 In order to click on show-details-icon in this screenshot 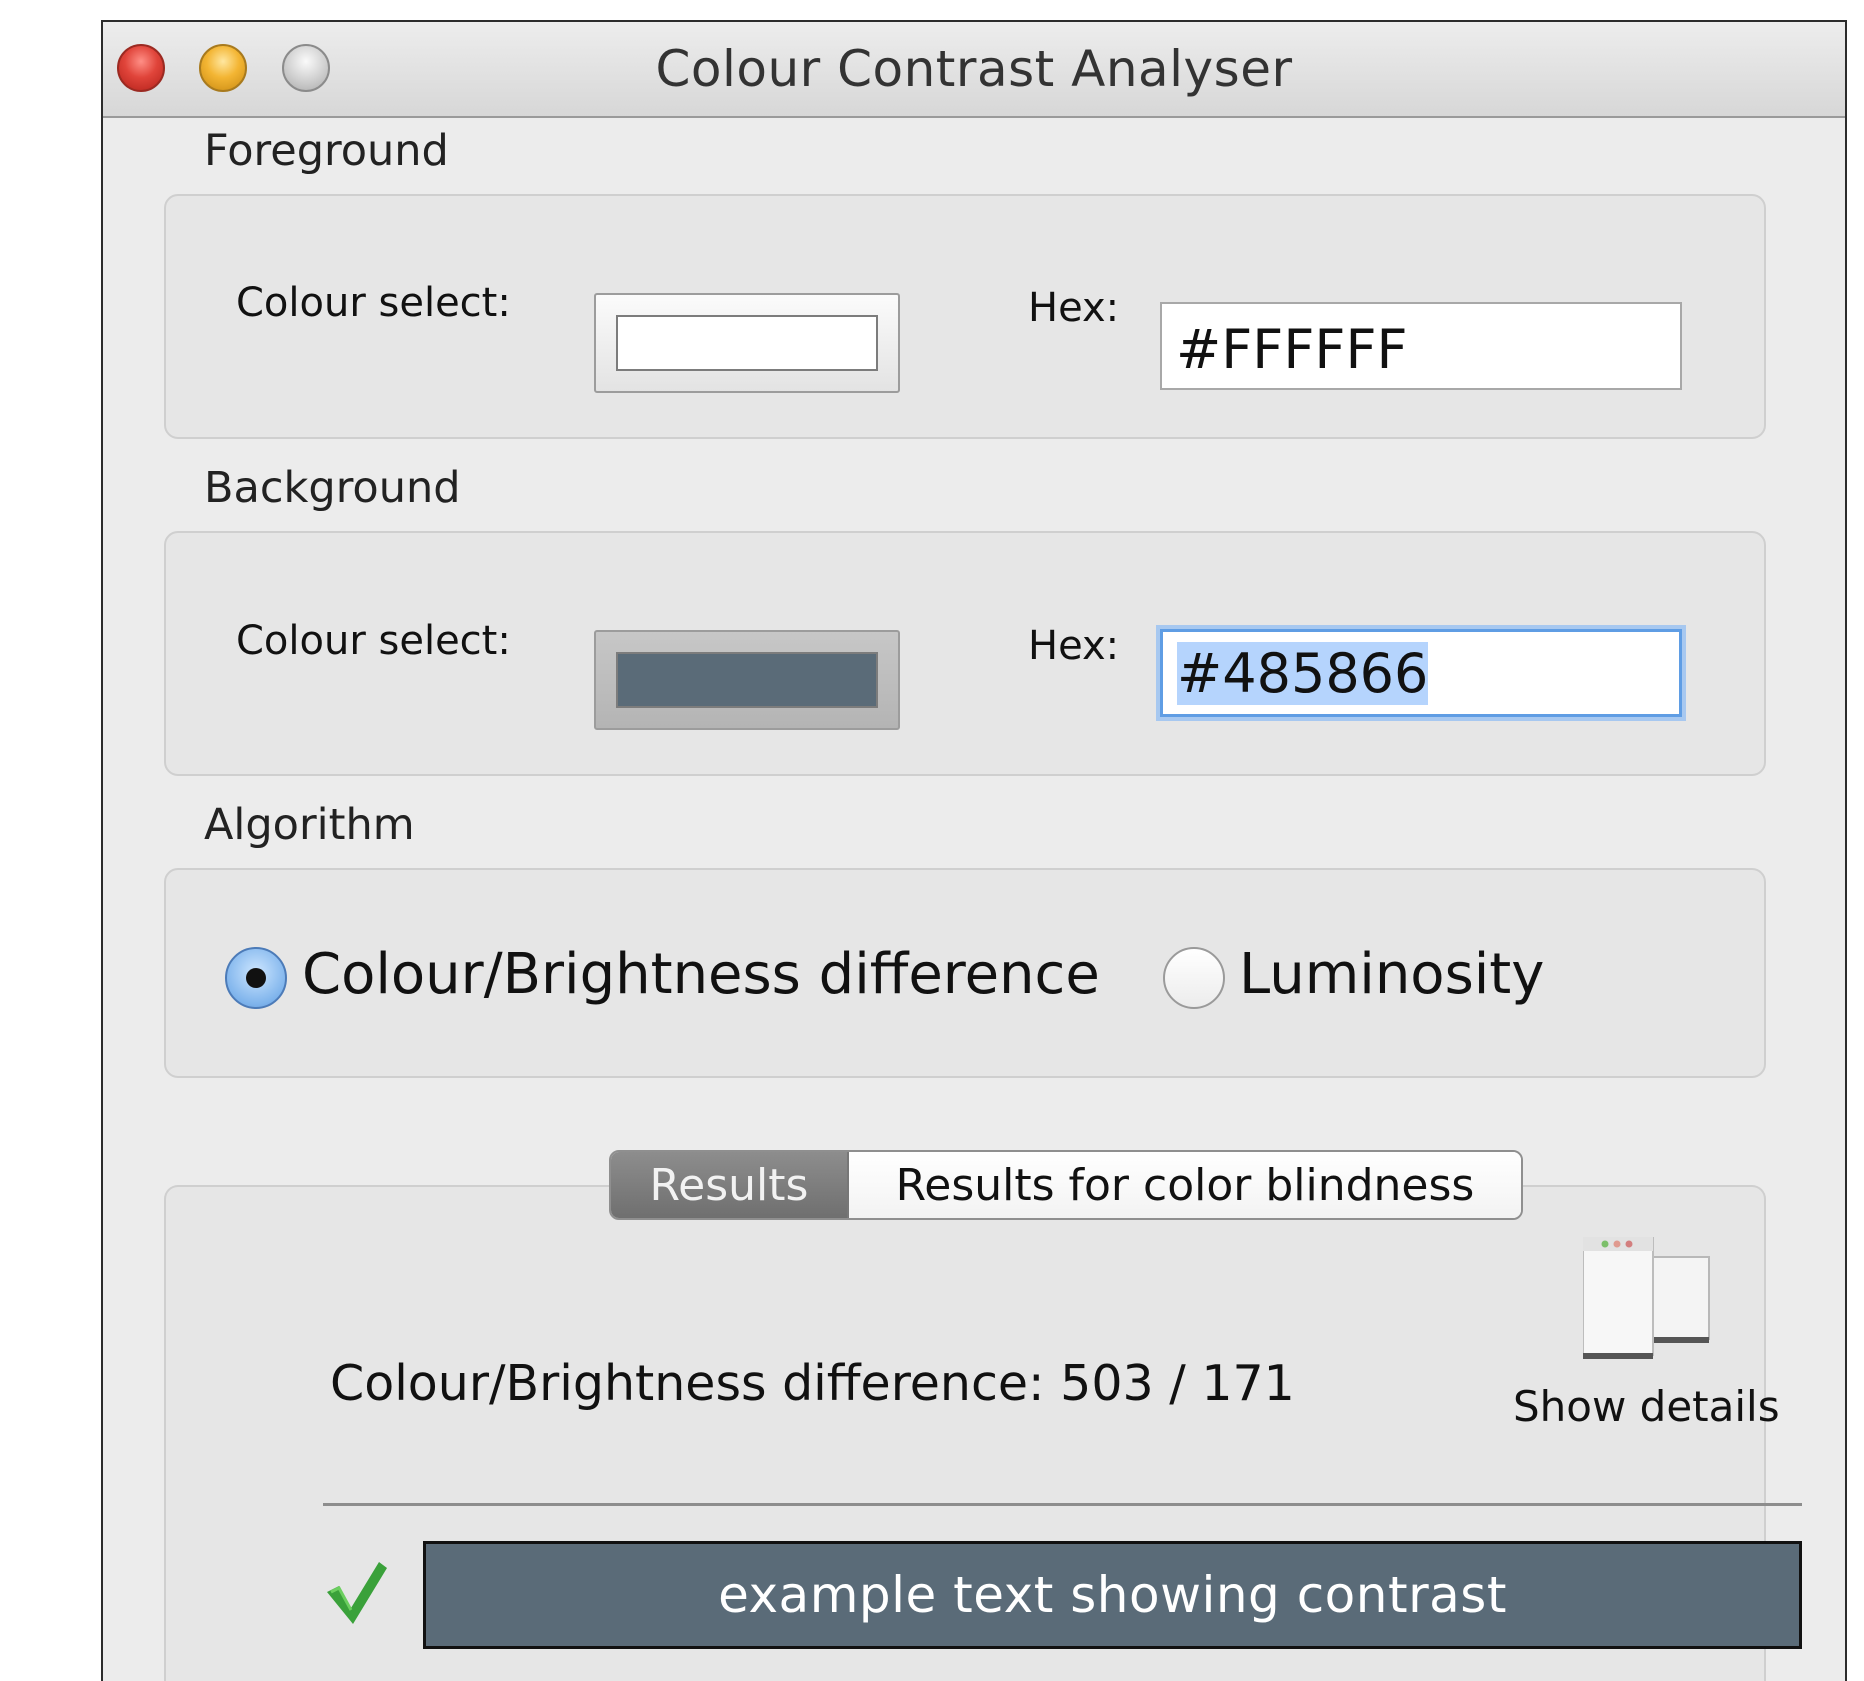, I will do `click(1650, 1303)`.